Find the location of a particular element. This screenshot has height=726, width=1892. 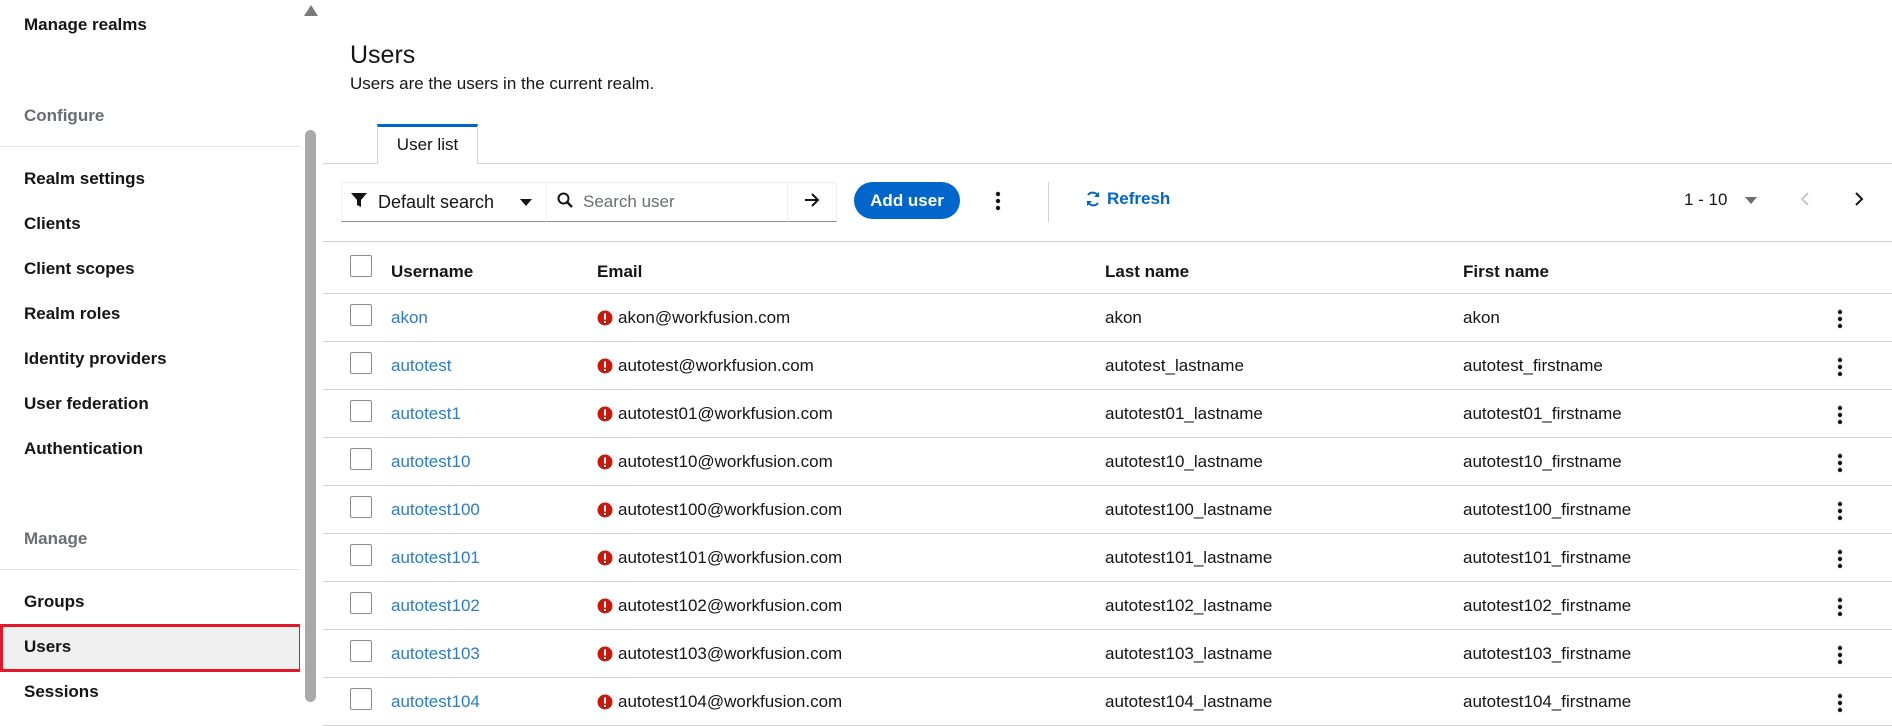

select-all-checkbox is located at coordinates (361, 266).